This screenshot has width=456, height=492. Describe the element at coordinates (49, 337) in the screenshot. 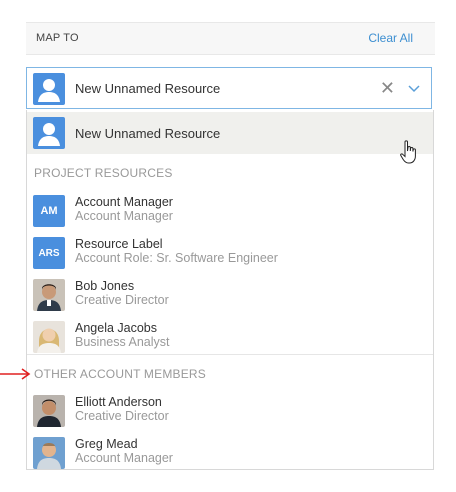

I see `angela-photo` at that location.